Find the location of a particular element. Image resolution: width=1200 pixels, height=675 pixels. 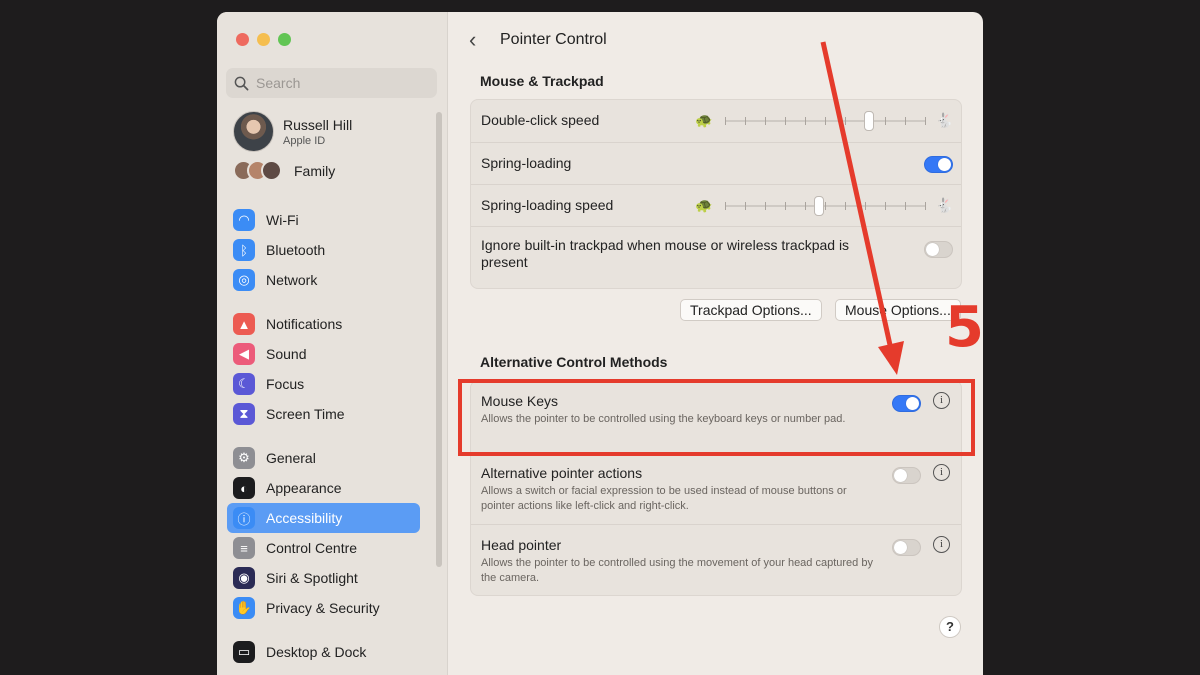

sidebar-item-network: ◎ Network is located at coordinates (323, 280).